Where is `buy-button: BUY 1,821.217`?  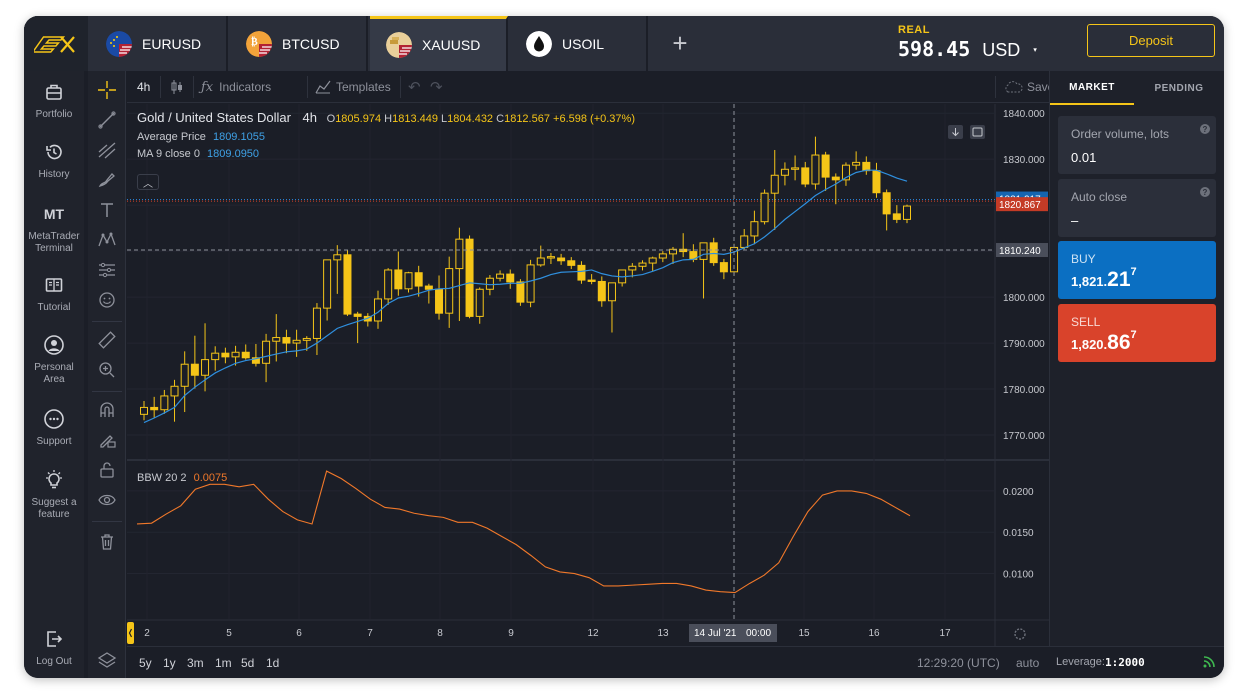 buy-button: BUY 1,821.217 is located at coordinates (1137, 270).